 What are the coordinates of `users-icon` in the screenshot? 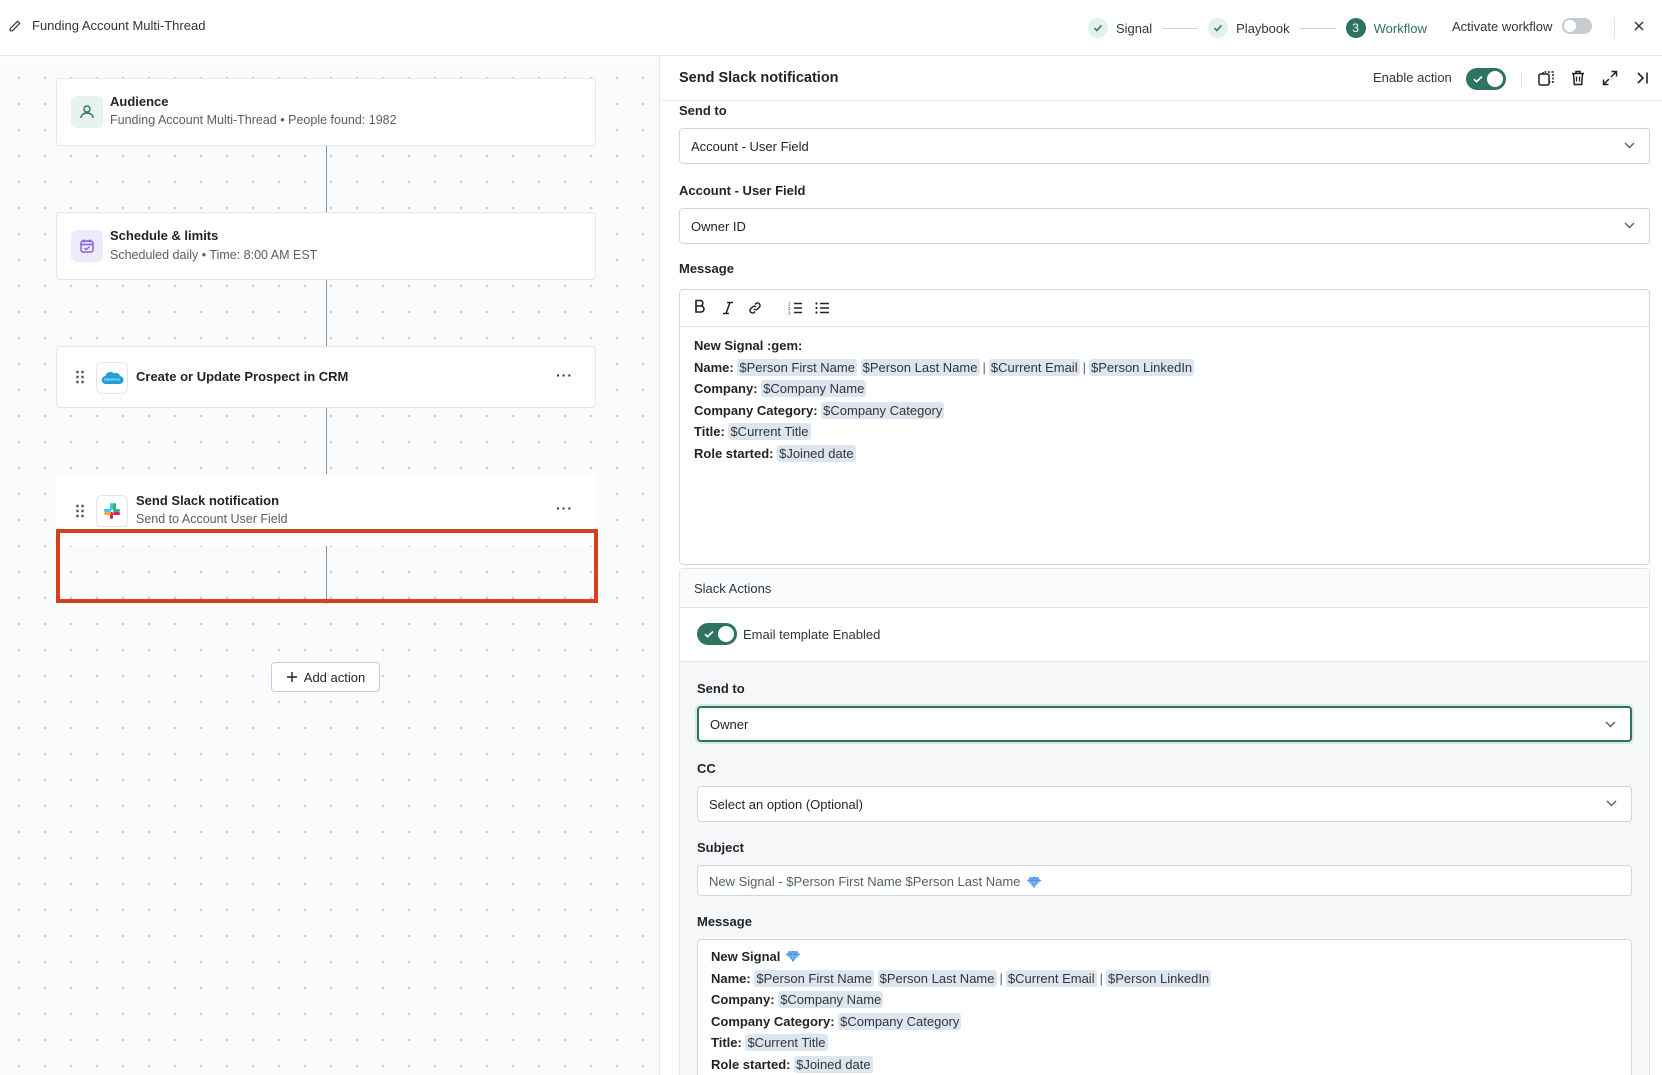 It's located at (87, 112).